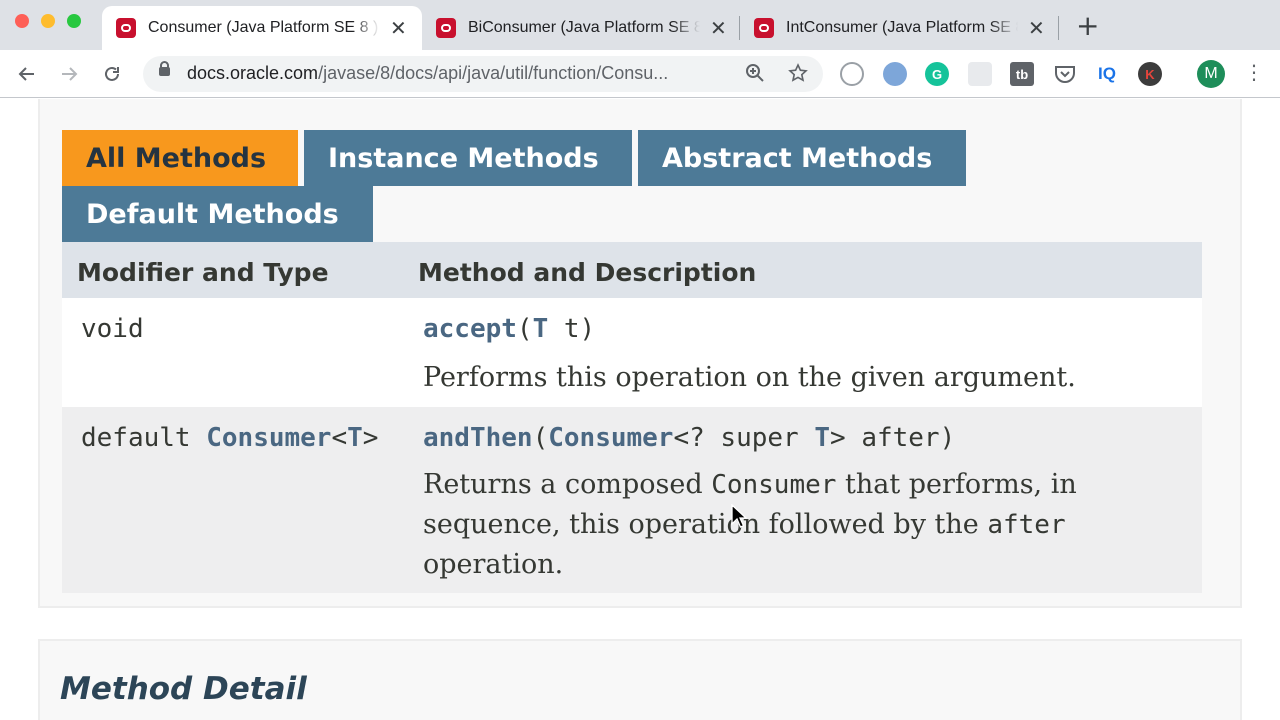  I want to click on lock-icon, so click(164, 68).